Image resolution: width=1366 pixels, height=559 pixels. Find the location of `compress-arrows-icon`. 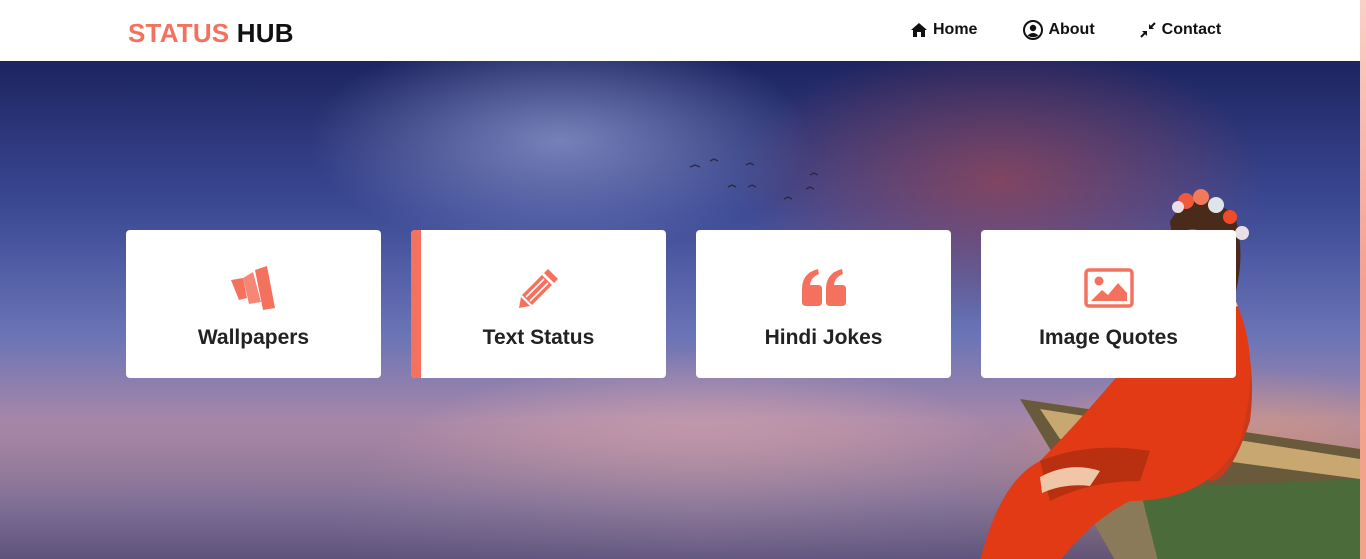

compress-arrows-icon is located at coordinates (1147, 30).